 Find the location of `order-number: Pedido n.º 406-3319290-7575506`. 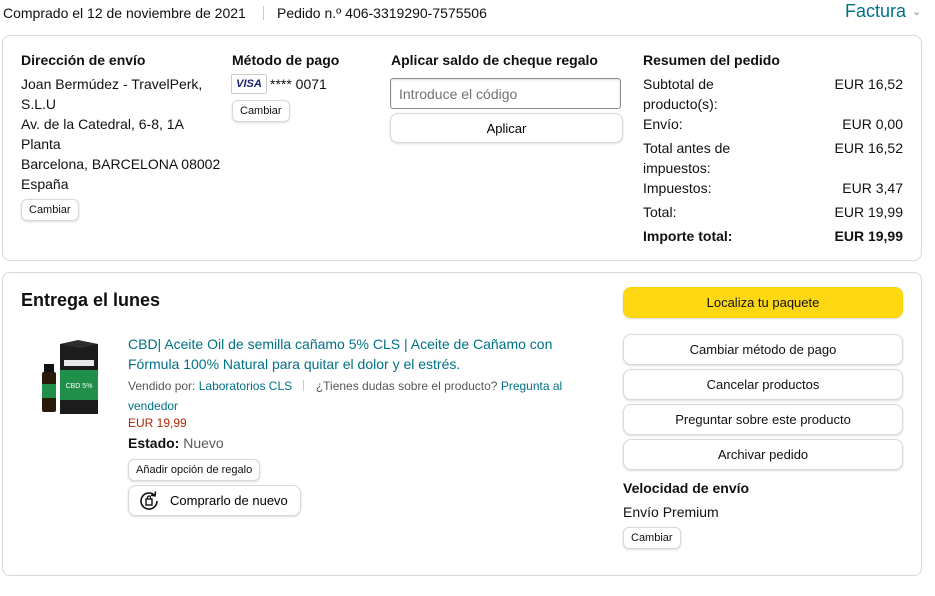

order-number: Pedido n.º 406-3319290-7575506 is located at coordinates (382, 13).